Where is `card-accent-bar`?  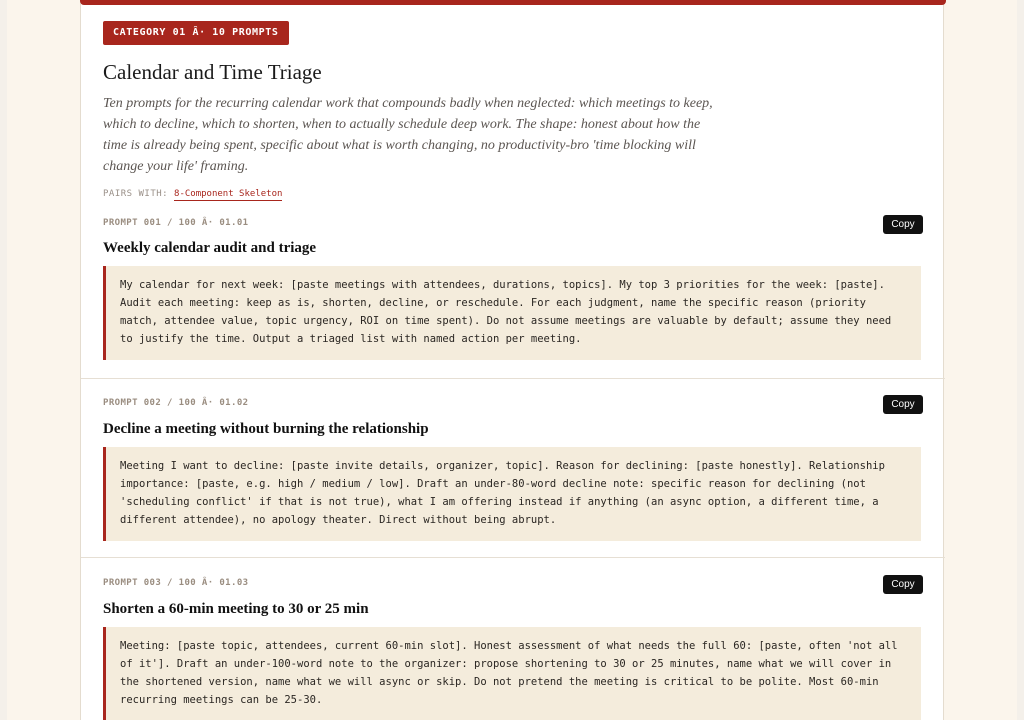
card-accent-bar is located at coordinates (513, 2).